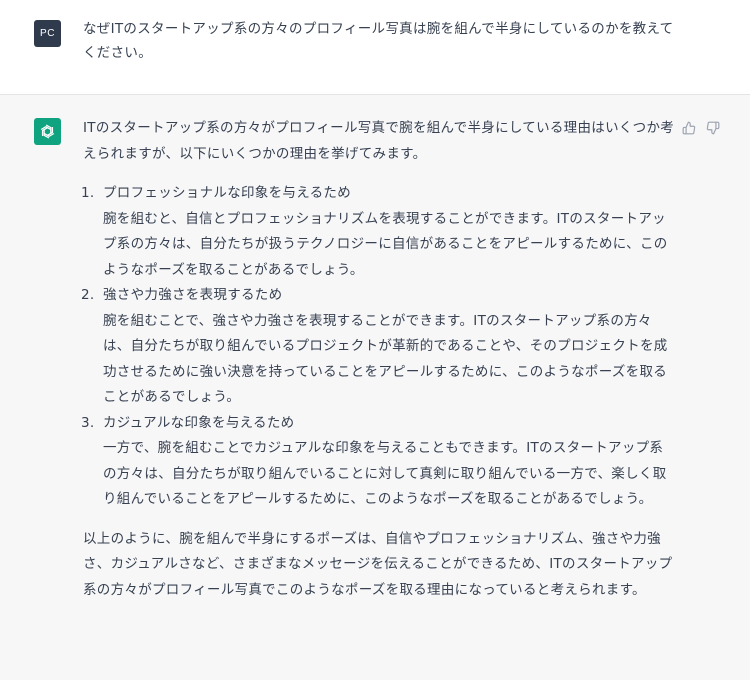  Describe the element at coordinates (227, 193) in the screenshot. I see `list-item-title: プロフェッショナルな印象を与えるため` at that location.